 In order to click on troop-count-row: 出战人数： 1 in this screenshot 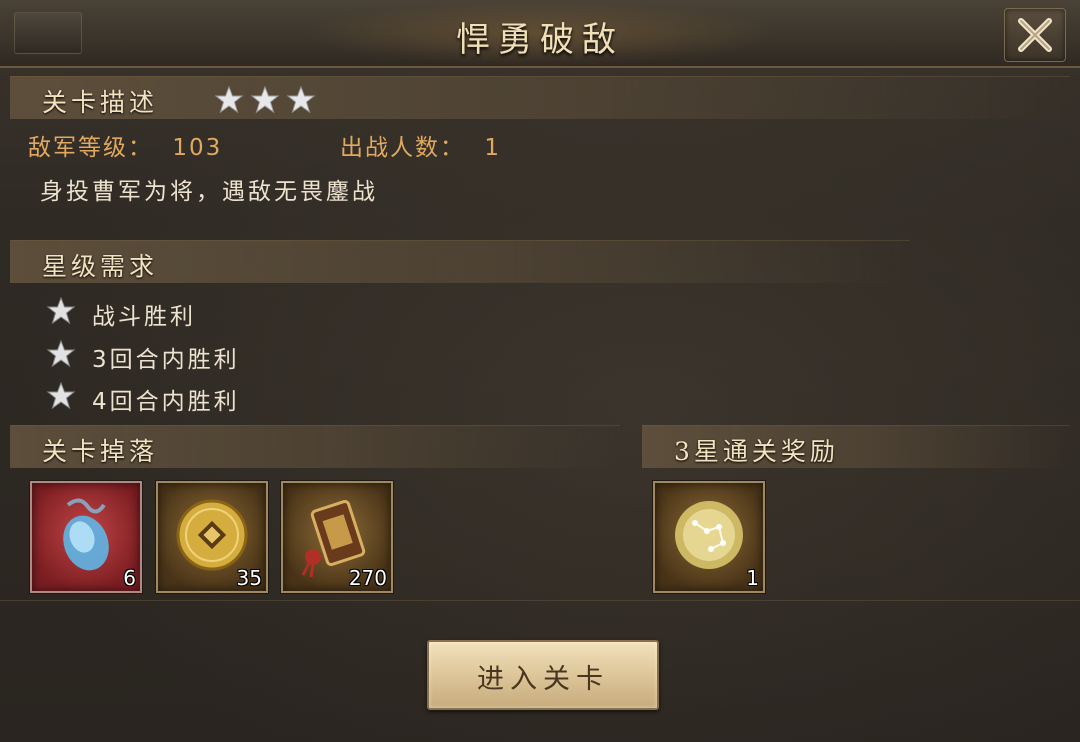, I will do `click(420, 145)`.